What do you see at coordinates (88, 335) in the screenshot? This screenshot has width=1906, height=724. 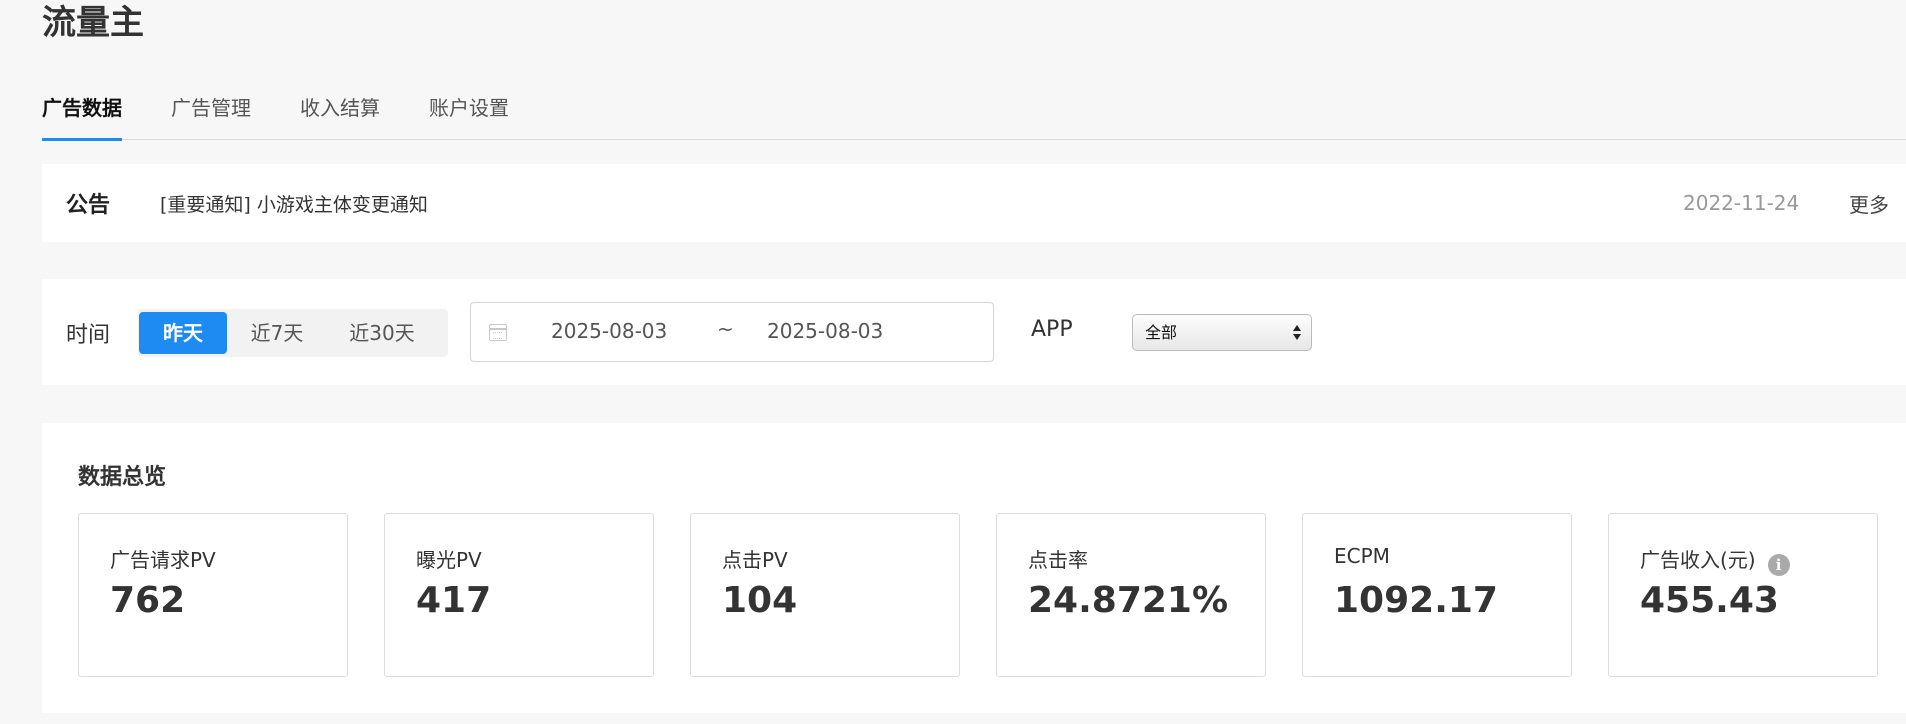 I see `time-label: 时间` at bounding box center [88, 335].